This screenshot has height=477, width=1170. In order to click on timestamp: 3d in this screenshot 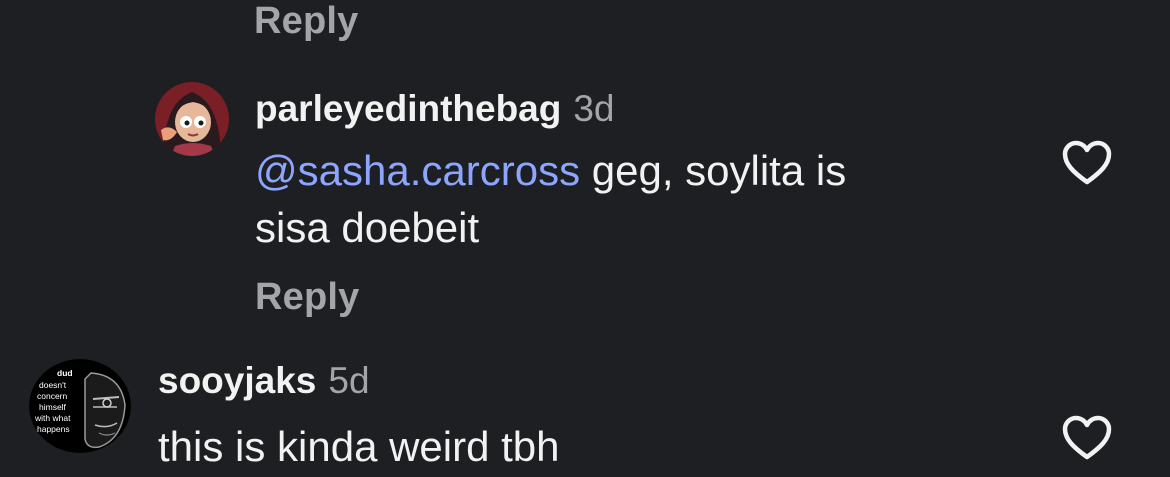, I will do `click(594, 108)`.